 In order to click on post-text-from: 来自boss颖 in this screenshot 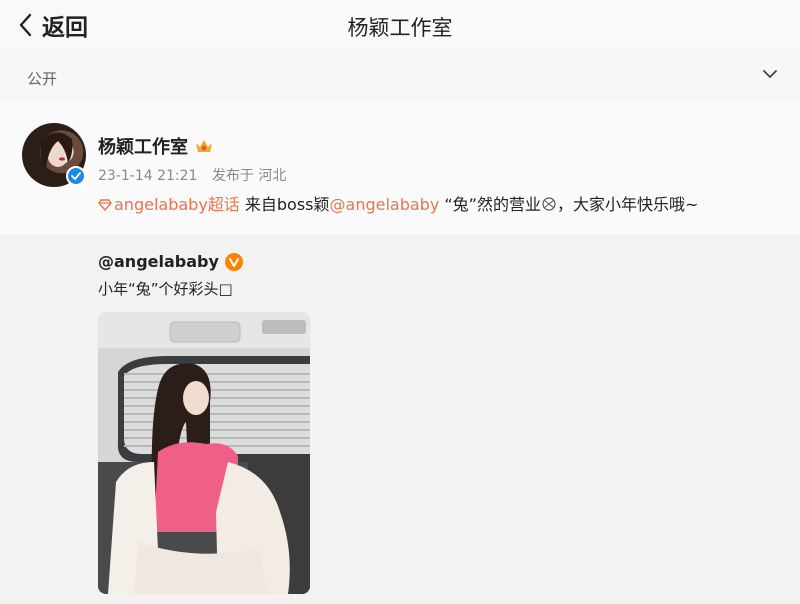, I will do `click(284, 204)`.